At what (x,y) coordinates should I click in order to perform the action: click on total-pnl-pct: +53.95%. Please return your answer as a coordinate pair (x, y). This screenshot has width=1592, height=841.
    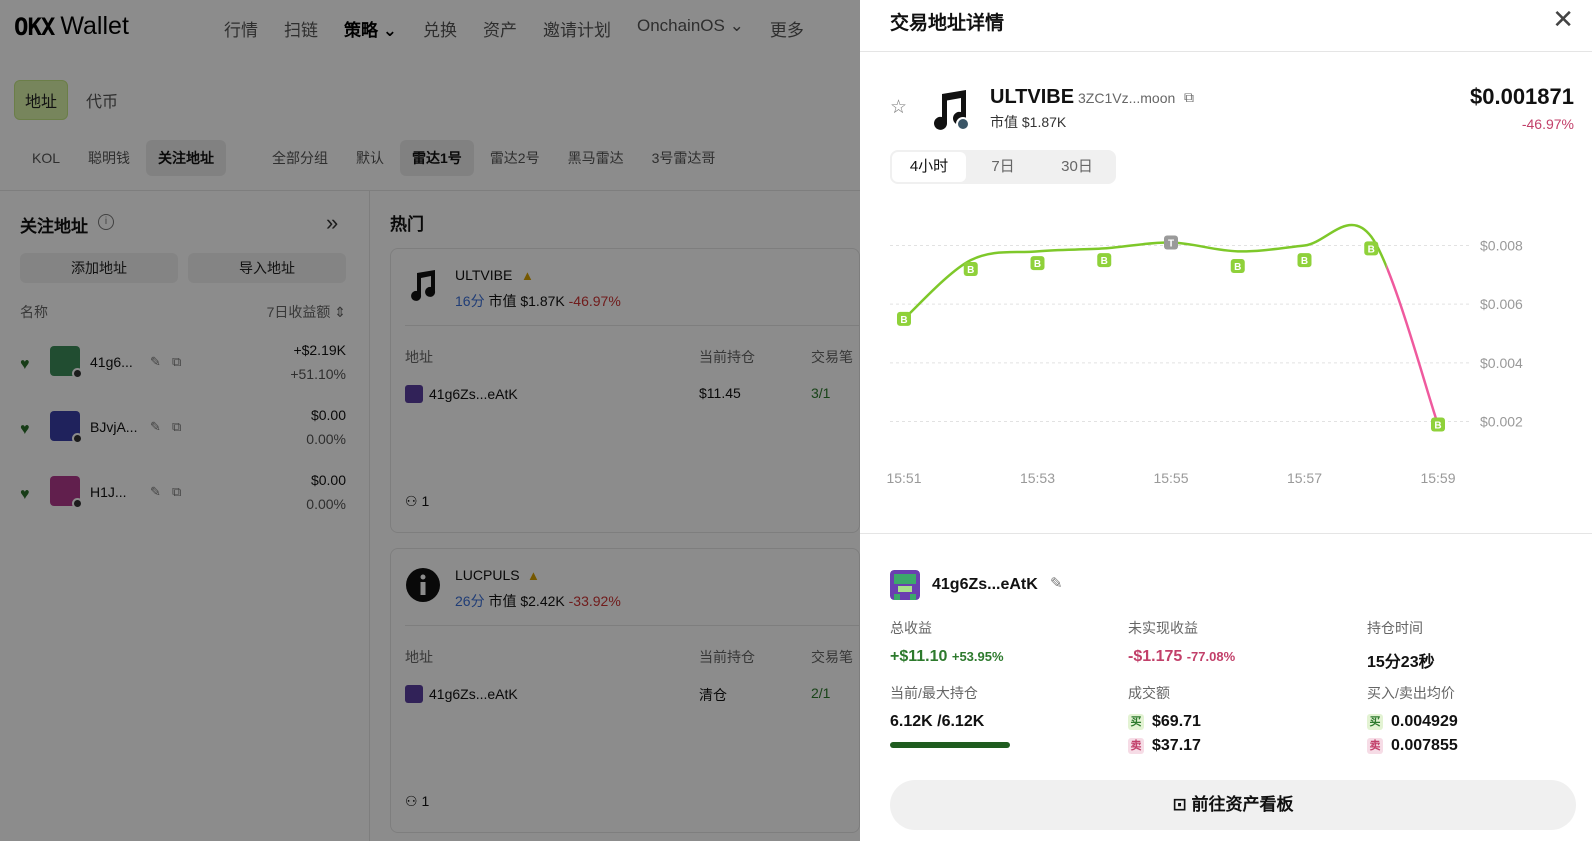
    Looking at the image, I should click on (977, 656).